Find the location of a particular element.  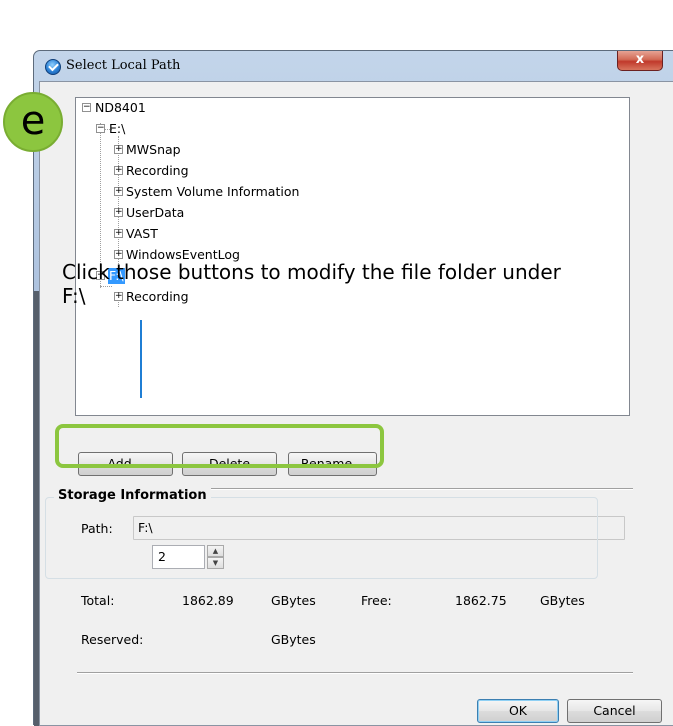

window-title: Select Local Path is located at coordinates (123, 65).